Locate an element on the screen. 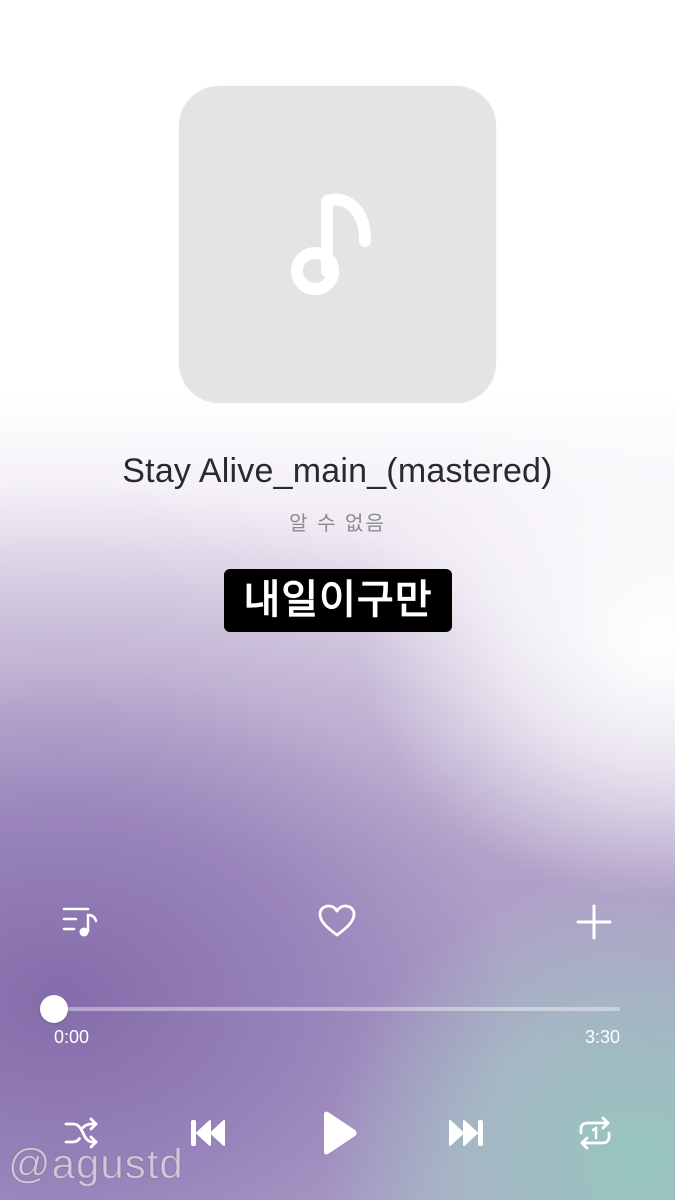 This screenshot has width=675, height=1200. playlist-icon is located at coordinates (81, 923).